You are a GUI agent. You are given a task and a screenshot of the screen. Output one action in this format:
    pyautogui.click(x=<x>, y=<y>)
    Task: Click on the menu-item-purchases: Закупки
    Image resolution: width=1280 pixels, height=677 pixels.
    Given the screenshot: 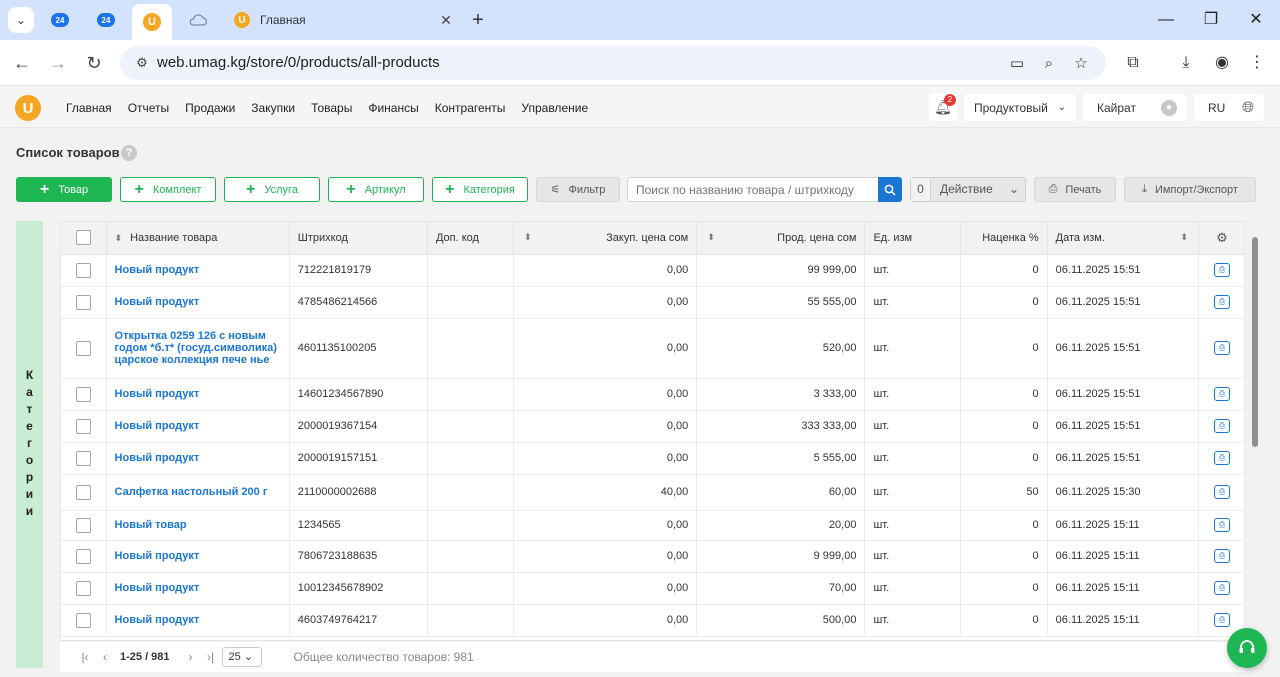 What is the action you would take?
    pyautogui.click(x=273, y=108)
    